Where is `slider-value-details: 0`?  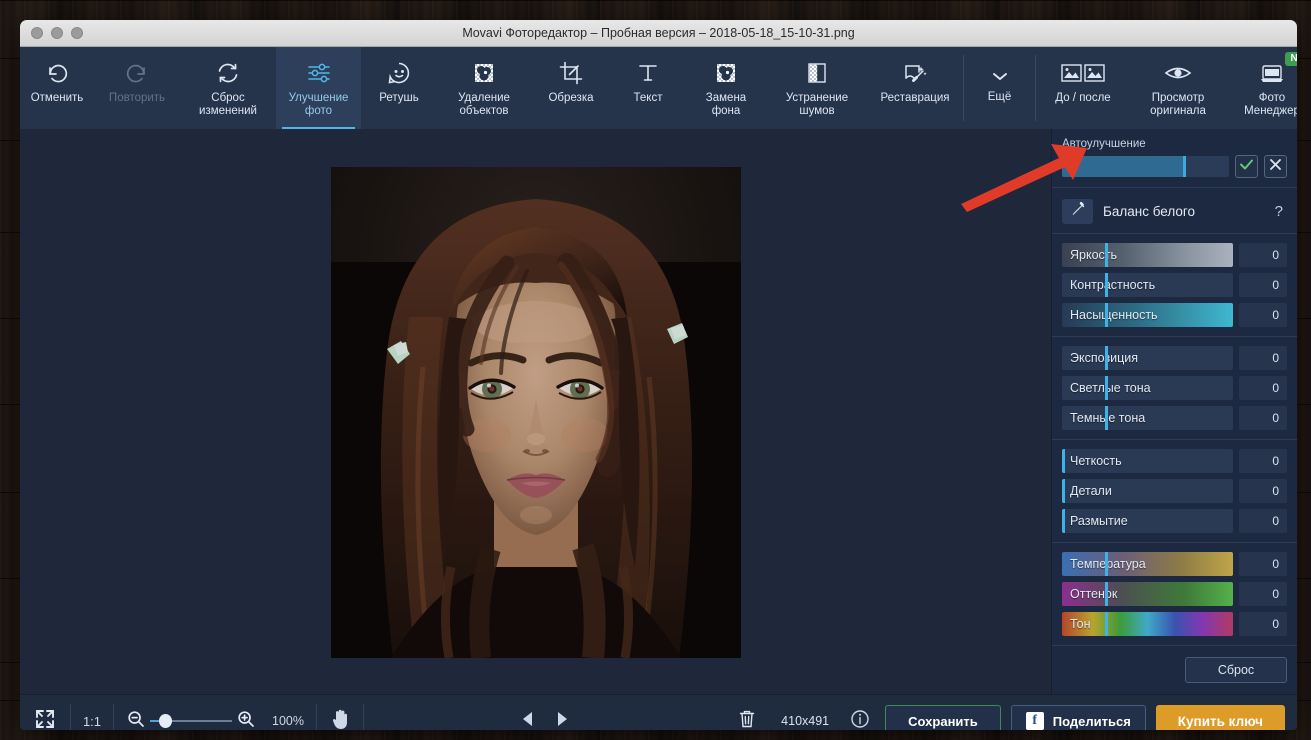 slider-value-details: 0 is located at coordinates (1263, 491).